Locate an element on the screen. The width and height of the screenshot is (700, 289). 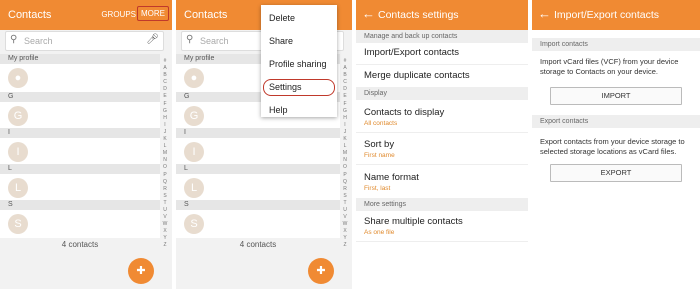
contact-row: G is located at coordinates (80, 116).